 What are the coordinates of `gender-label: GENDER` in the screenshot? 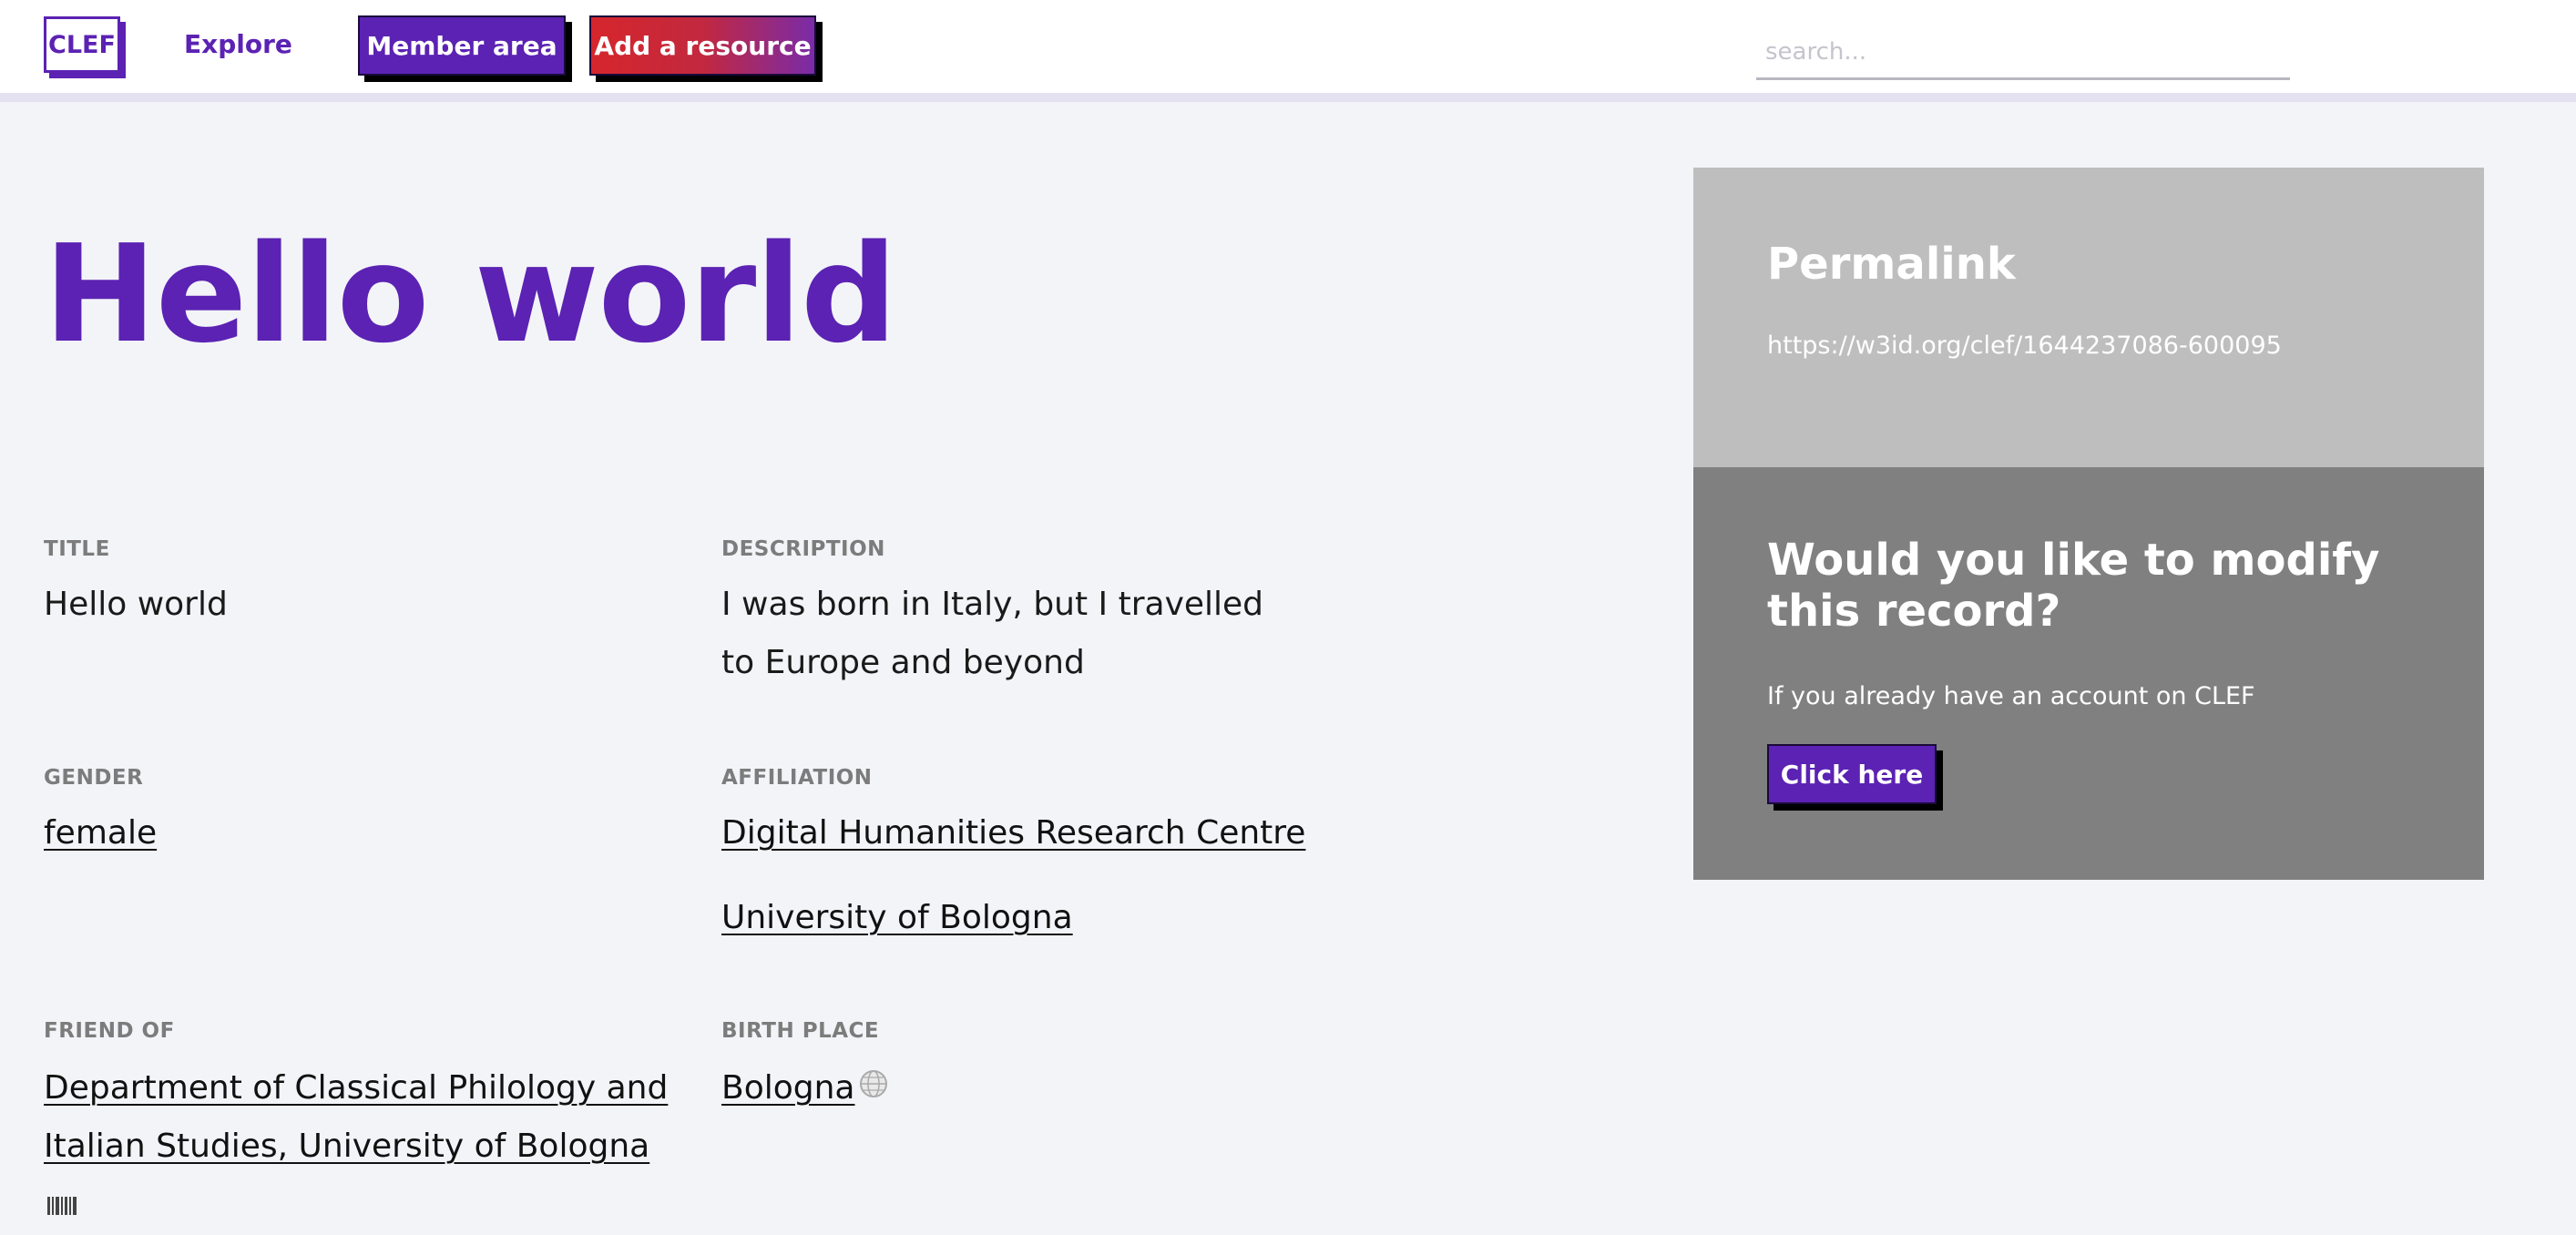 It's located at (94, 778).